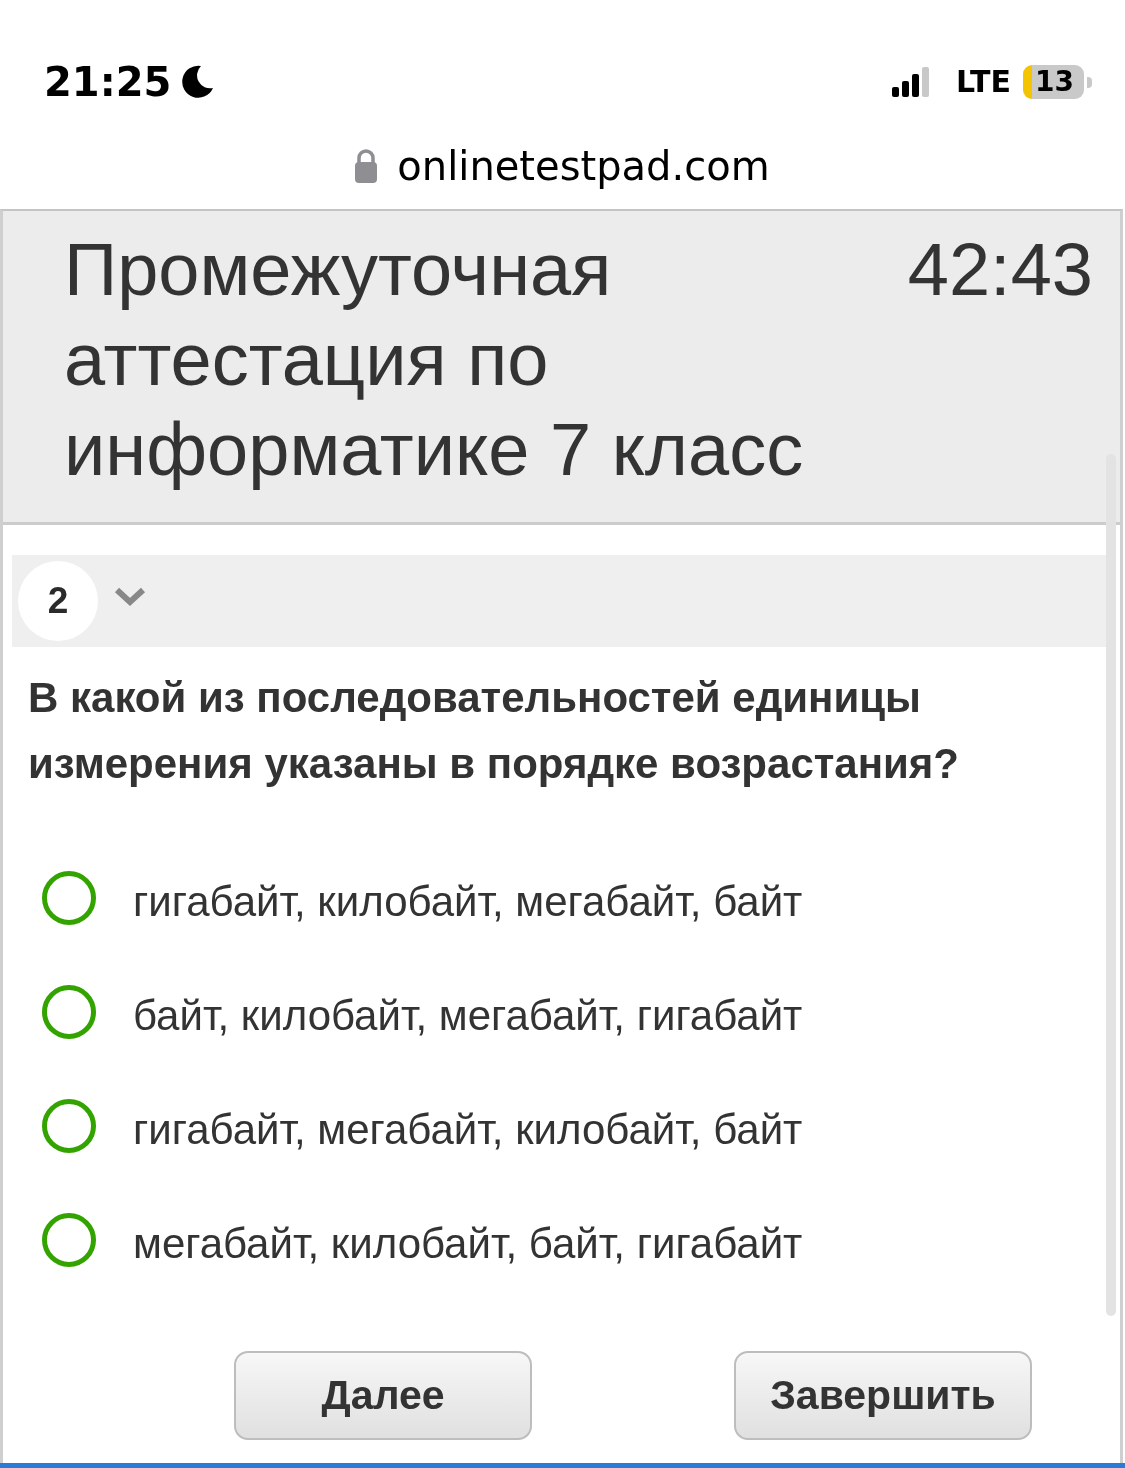 This screenshot has width=1125, height=1468. What do you see at coordinates (366, 166) in the screenshot?
I see `lock-icon` at bounding box center [366, 166].